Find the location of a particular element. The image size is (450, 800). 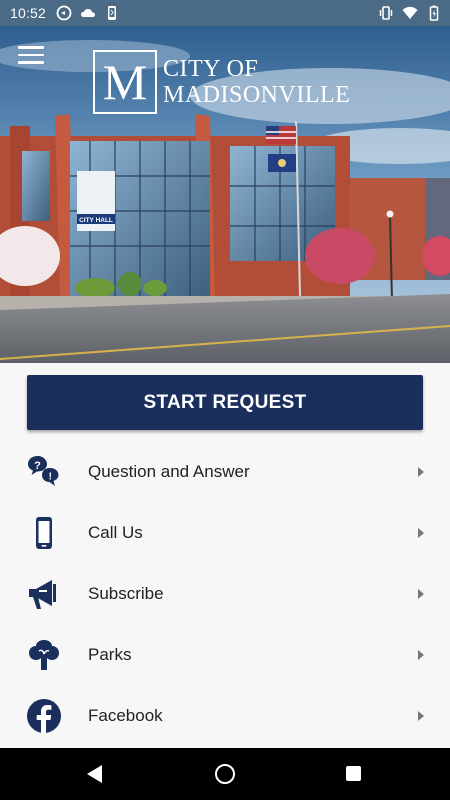

battery-icon is located at coordinates (434, 13).